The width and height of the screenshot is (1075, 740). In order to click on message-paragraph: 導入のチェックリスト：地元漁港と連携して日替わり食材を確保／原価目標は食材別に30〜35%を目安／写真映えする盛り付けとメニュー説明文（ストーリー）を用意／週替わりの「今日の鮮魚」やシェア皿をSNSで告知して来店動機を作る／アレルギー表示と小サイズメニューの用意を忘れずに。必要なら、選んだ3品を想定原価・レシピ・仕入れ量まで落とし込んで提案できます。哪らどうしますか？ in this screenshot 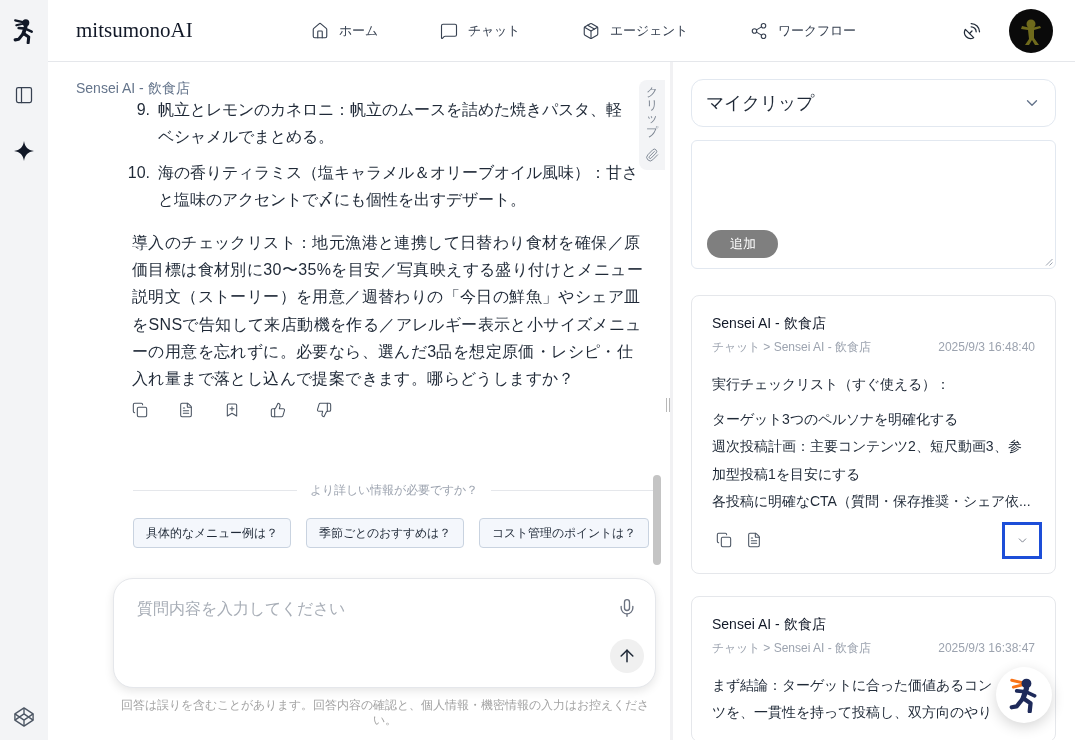, I will do `click(388, 311)`.